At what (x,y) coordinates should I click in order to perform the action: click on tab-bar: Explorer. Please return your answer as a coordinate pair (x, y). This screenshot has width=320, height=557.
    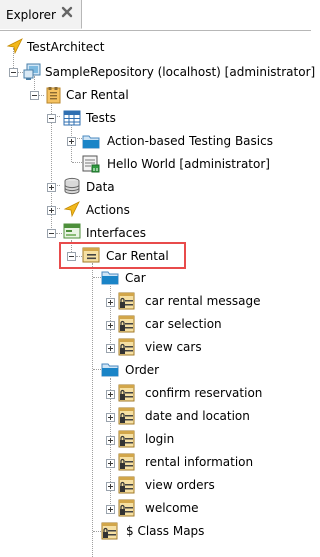
    Looking at the image, I should click on (155, 15).